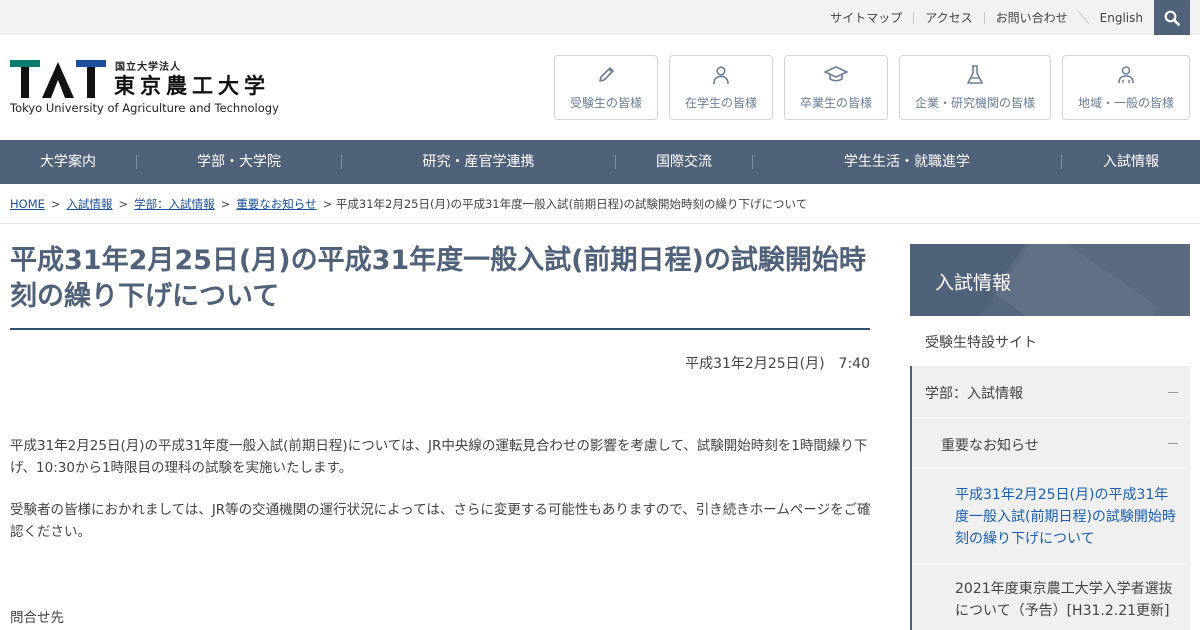  I want to click on sidebar-item-label: 2021年度東京農工大学入学者選抜について（予告）[H31.2.21更新], so click(1064, 600).